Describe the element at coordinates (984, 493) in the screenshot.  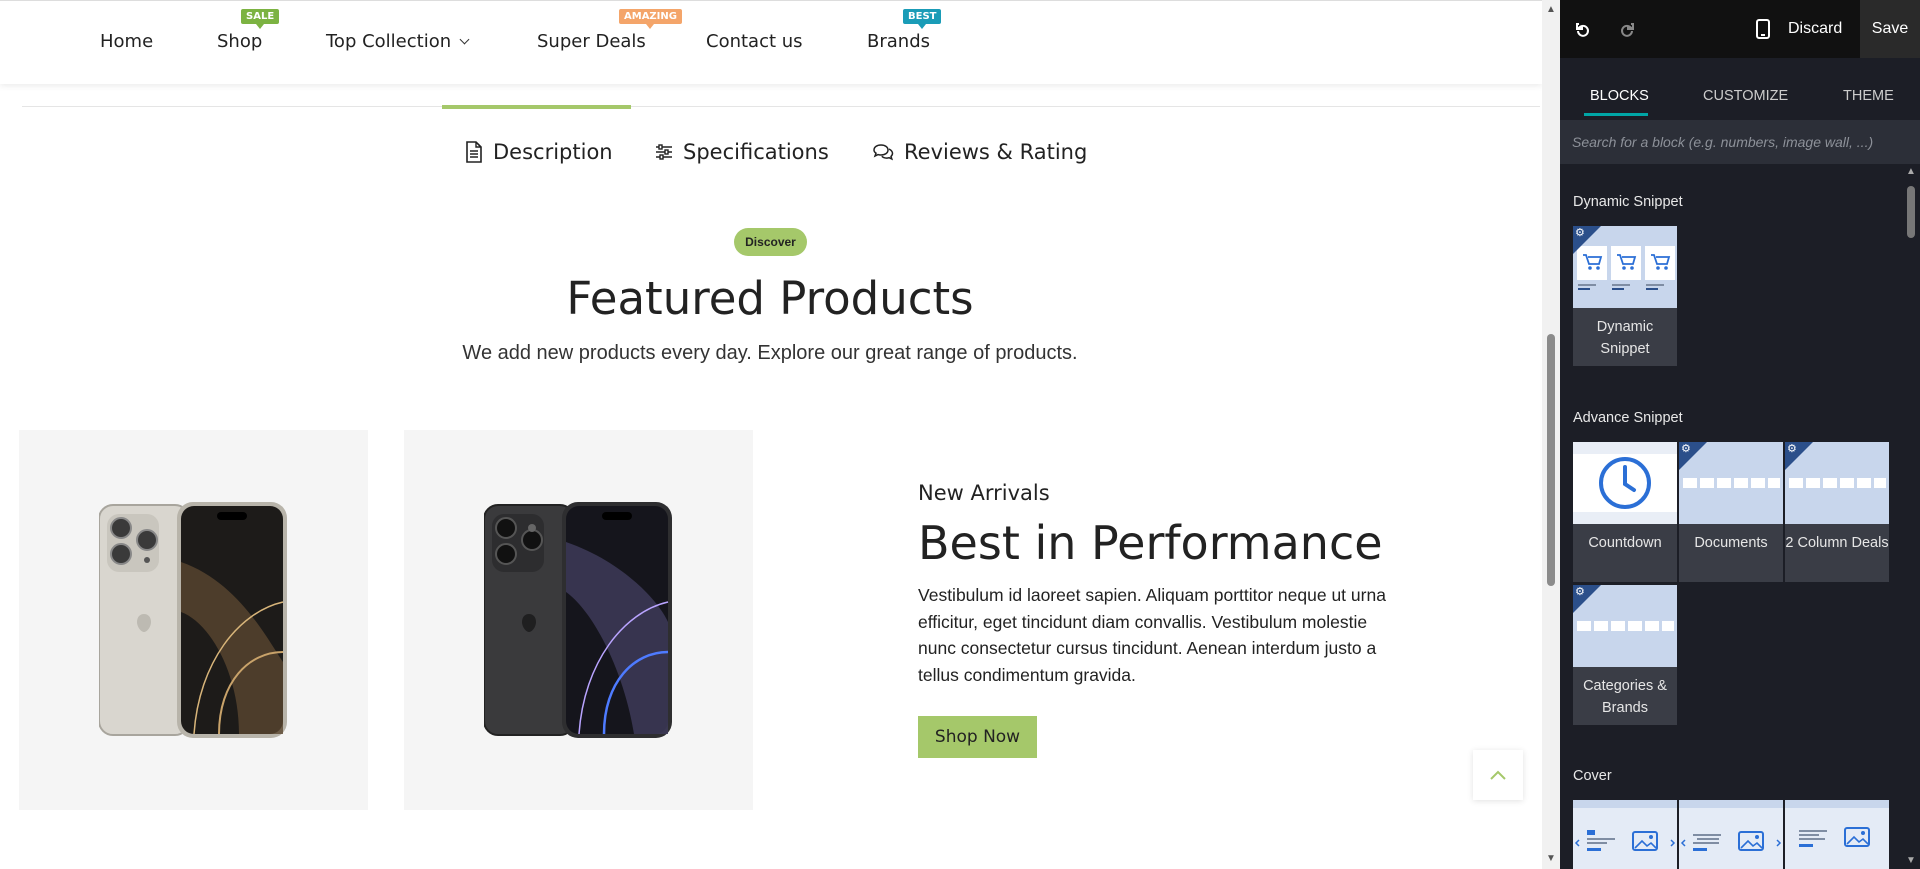
I see `promo-label: New Arrivals` at that location.